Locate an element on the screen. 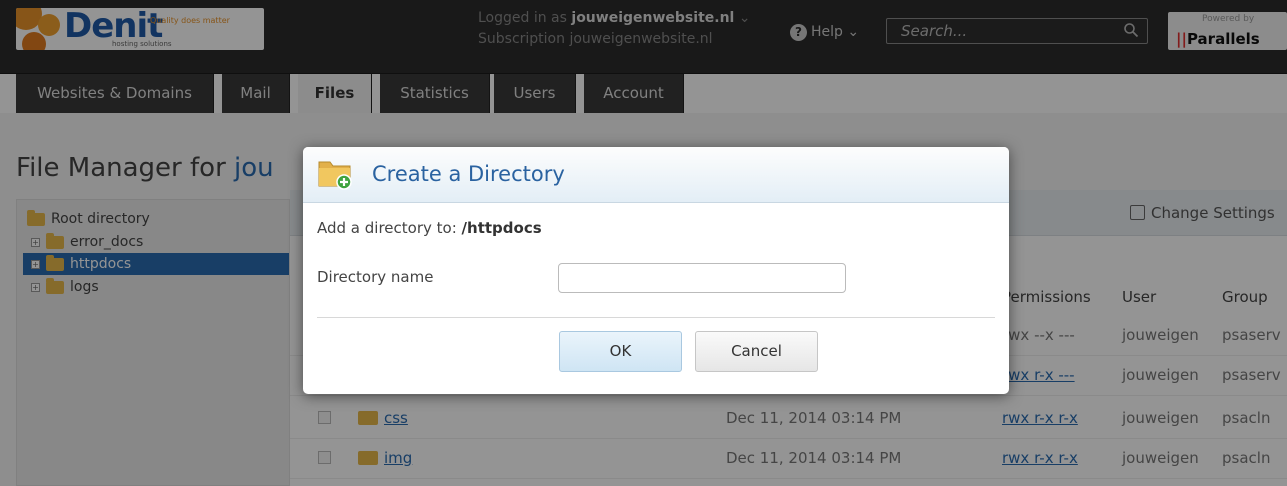  directory-name-label: Directory name is located at coordinates (375, 277).